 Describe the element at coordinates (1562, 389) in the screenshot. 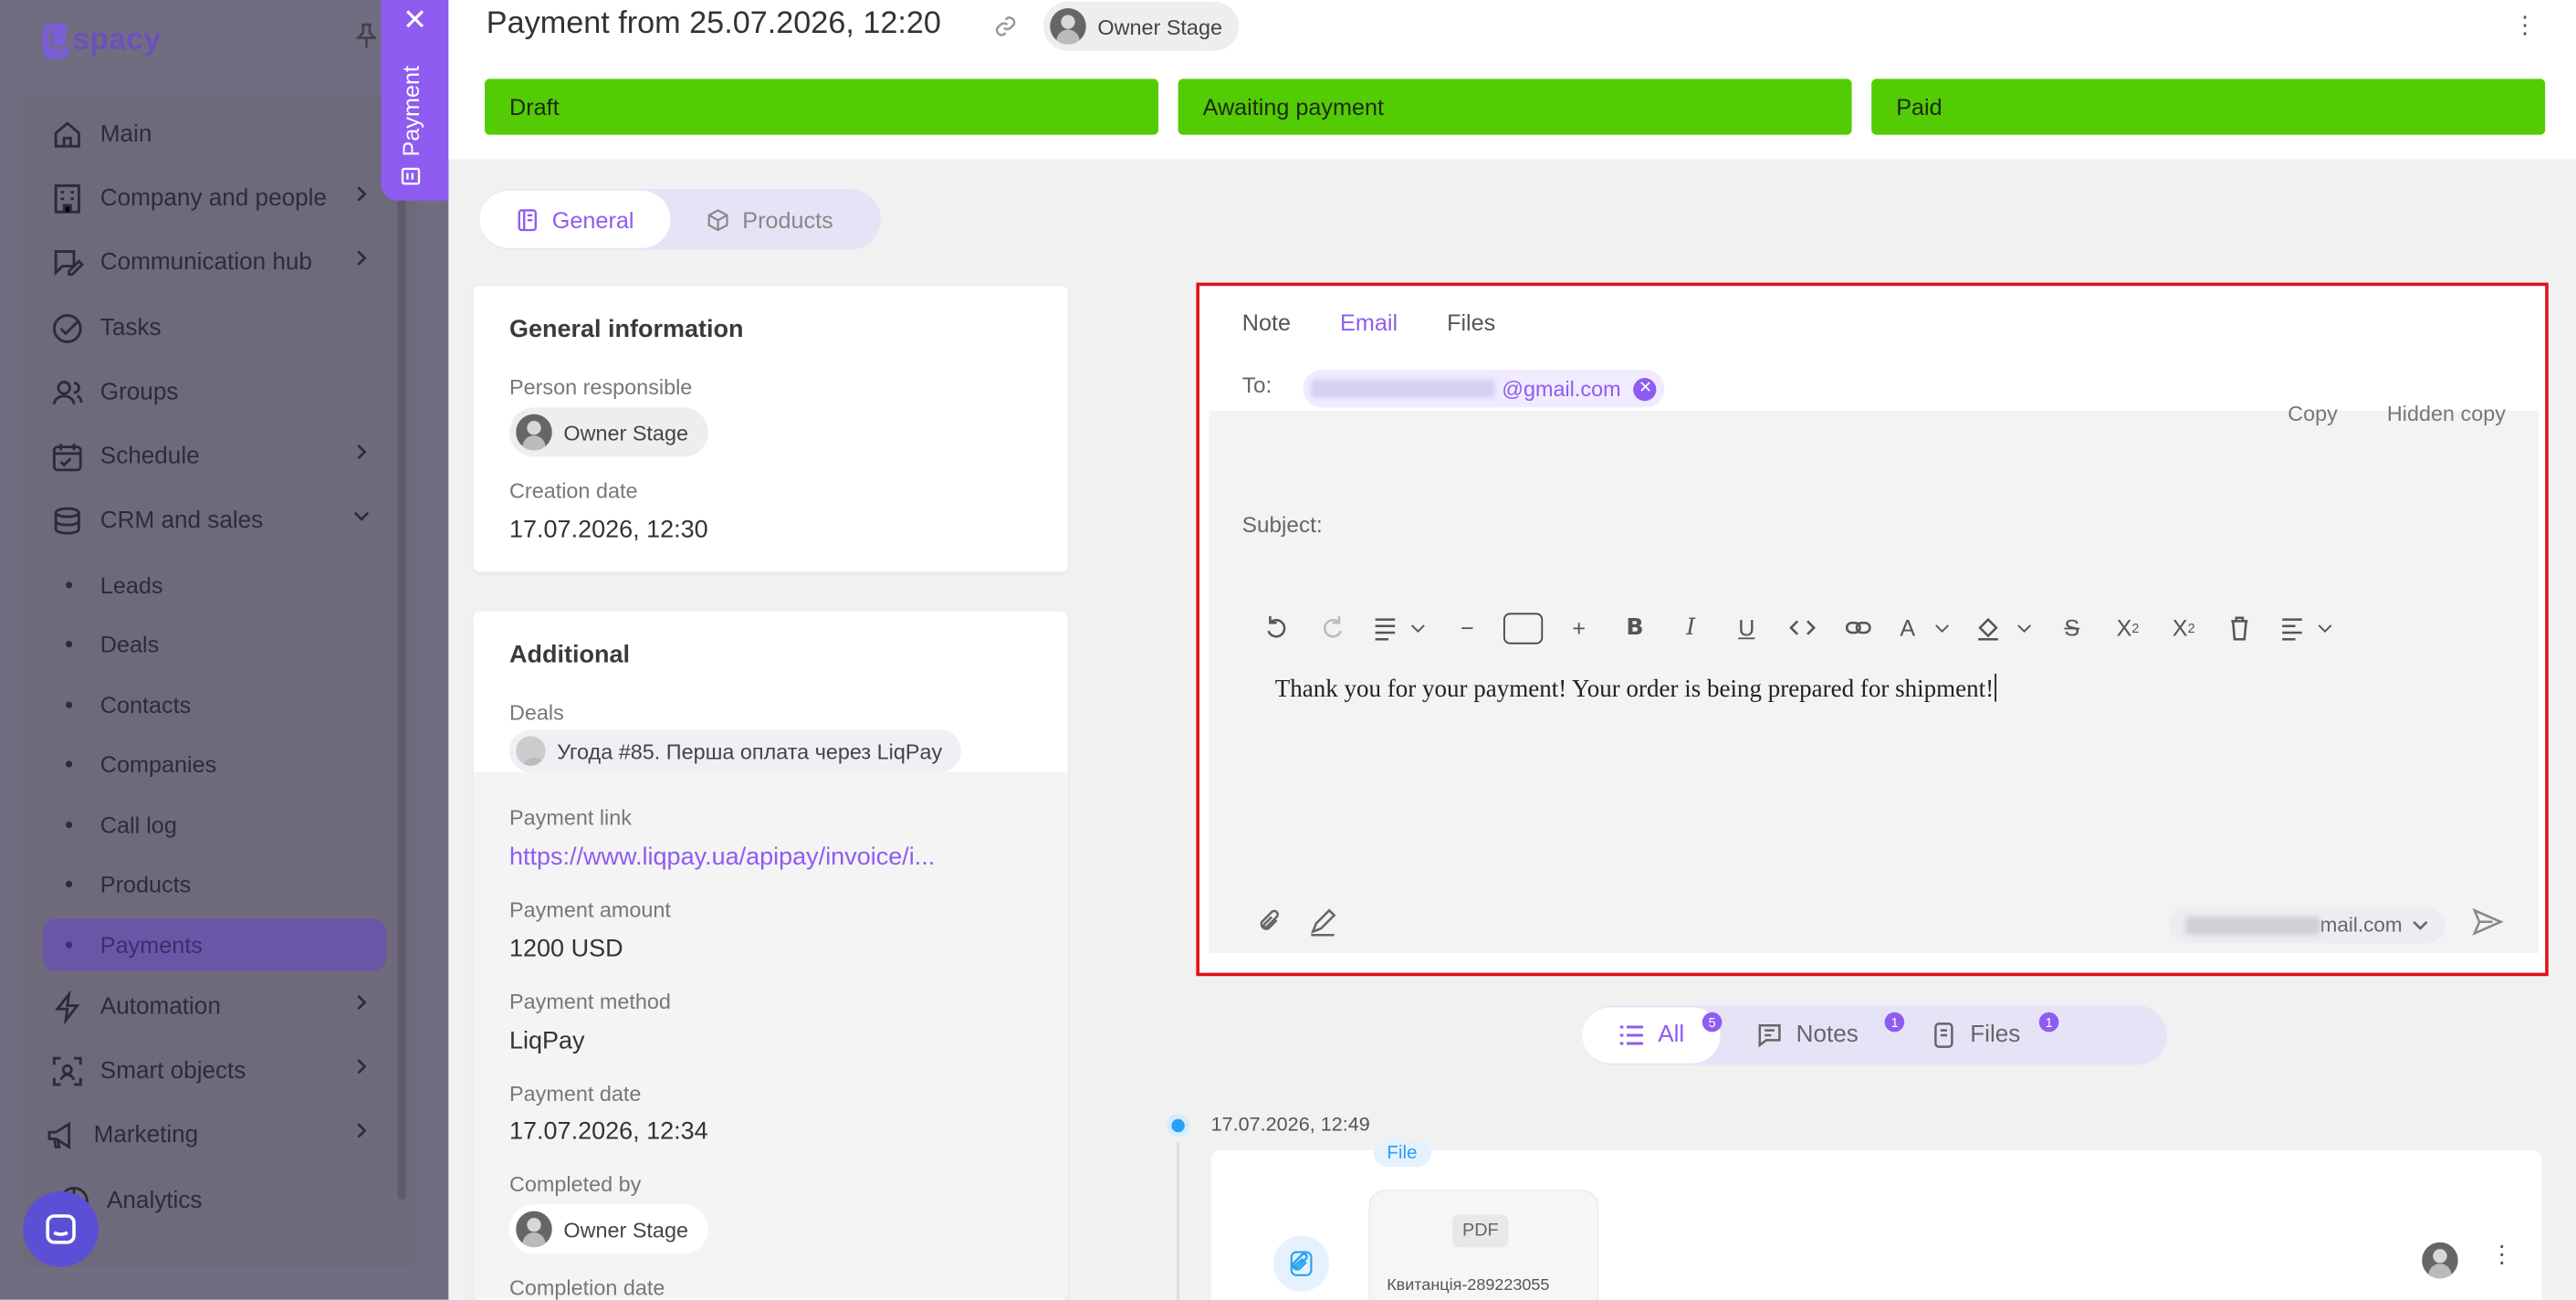

I see `recipient-suffix: @gmail.com` at that location.